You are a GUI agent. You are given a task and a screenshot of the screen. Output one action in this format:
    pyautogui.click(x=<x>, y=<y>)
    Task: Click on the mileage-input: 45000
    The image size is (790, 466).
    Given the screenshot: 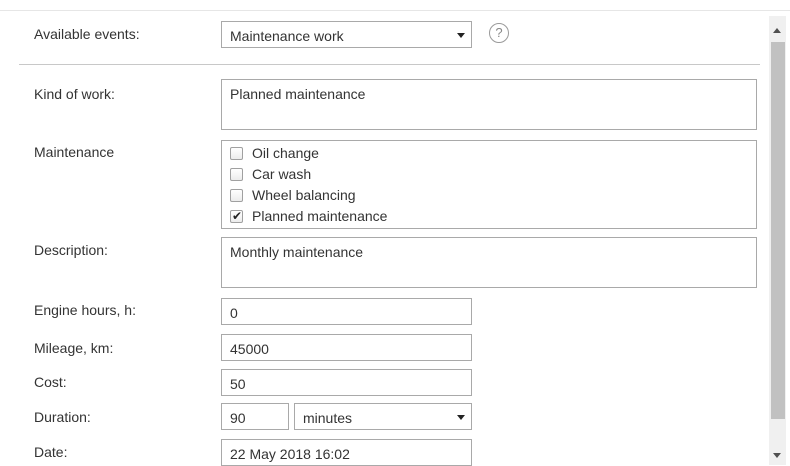 What is the action you would take?
    pyautogui.click(x=346, y=347)
    